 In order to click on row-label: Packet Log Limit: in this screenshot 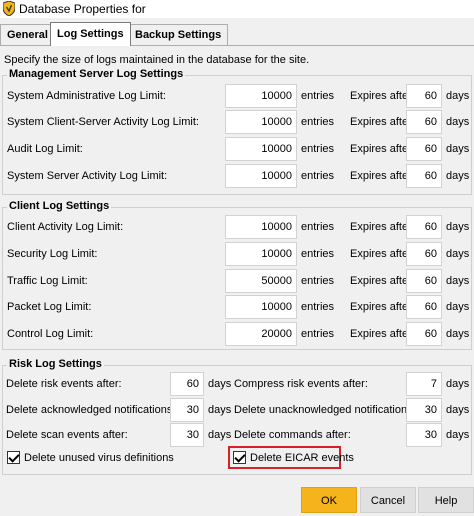, I will do `click(49, 307)`.